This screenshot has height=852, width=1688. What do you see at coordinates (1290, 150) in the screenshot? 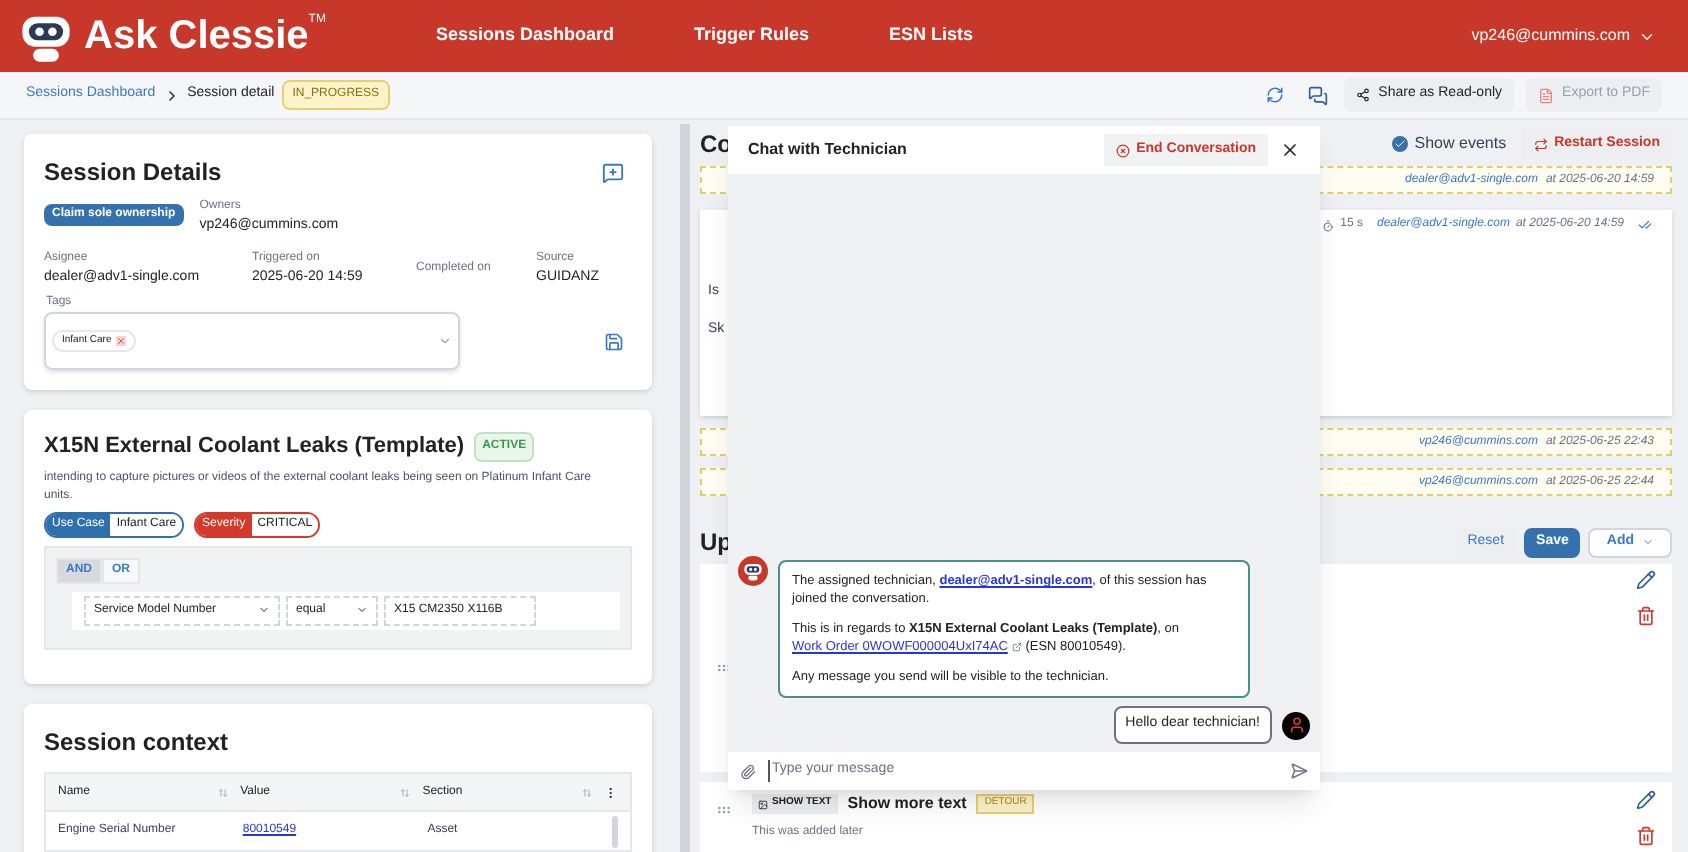
I see `close-icon` at bounding box center [1290, 150].